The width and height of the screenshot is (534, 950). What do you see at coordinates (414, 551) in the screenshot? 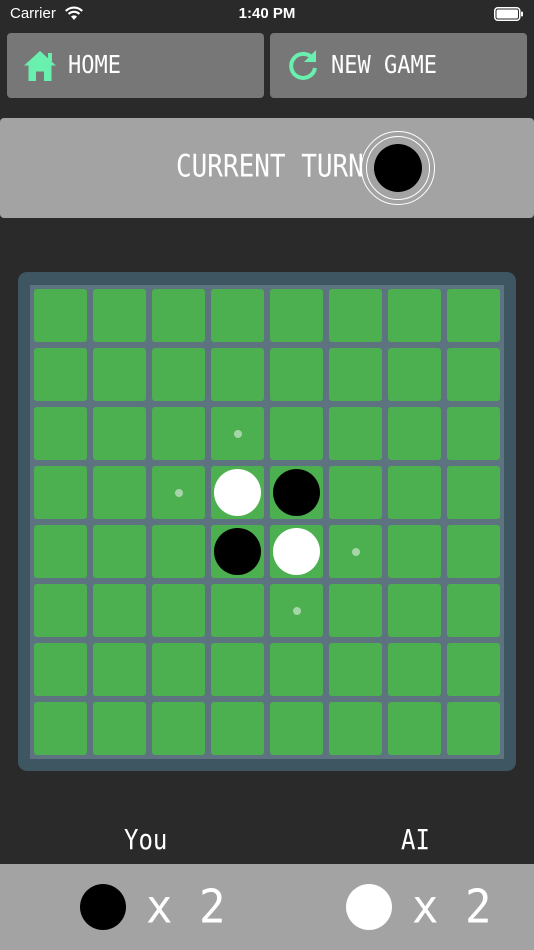
I see `board-cell-r5c7` at bounding box center [414, 551].